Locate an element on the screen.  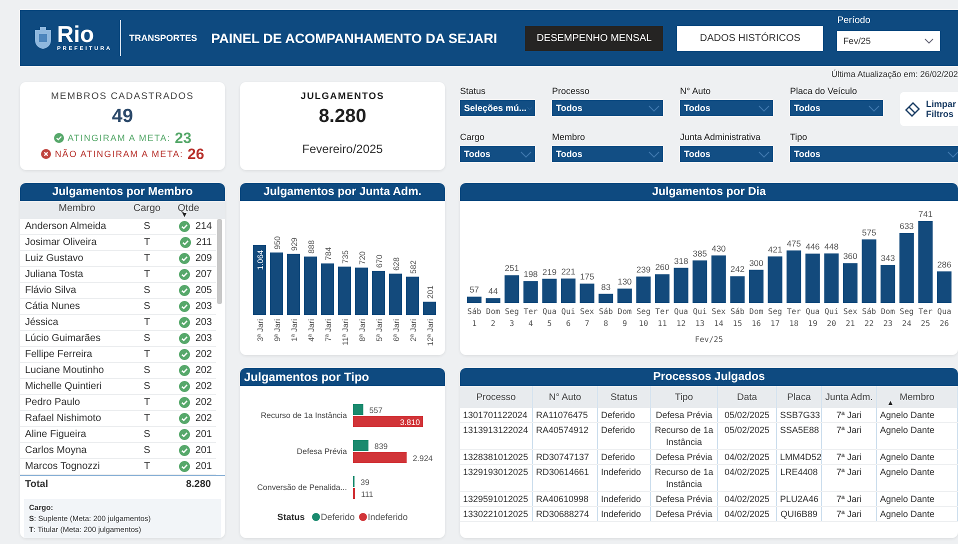
member-name: Lúcio Guimarães is located at coordinates (63, 339).